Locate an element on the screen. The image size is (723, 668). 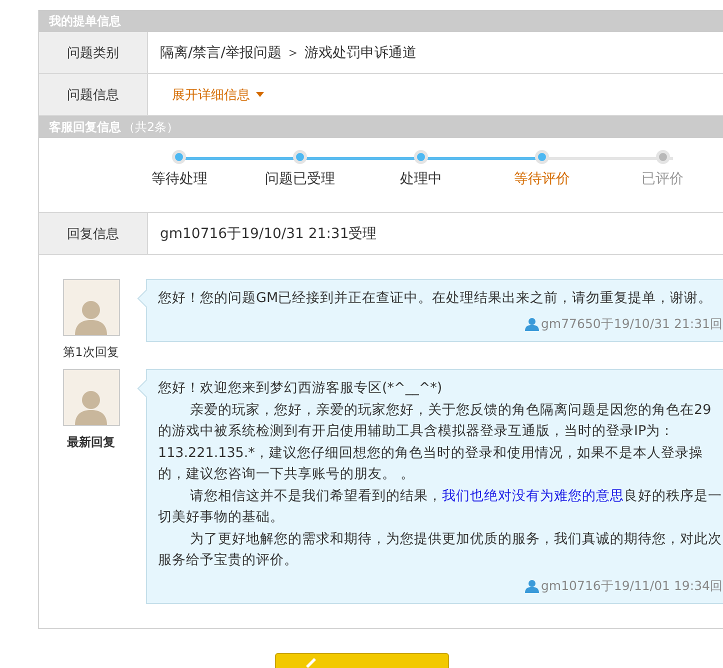
caret-icon is located at coordinates (260, 94).